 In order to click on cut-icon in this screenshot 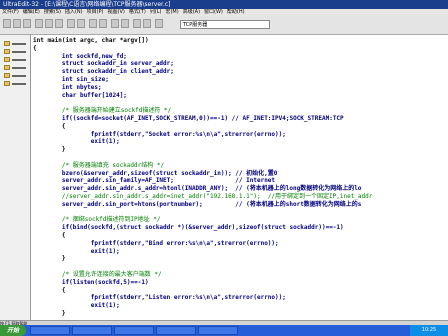, I will do `click(39, 23)`.